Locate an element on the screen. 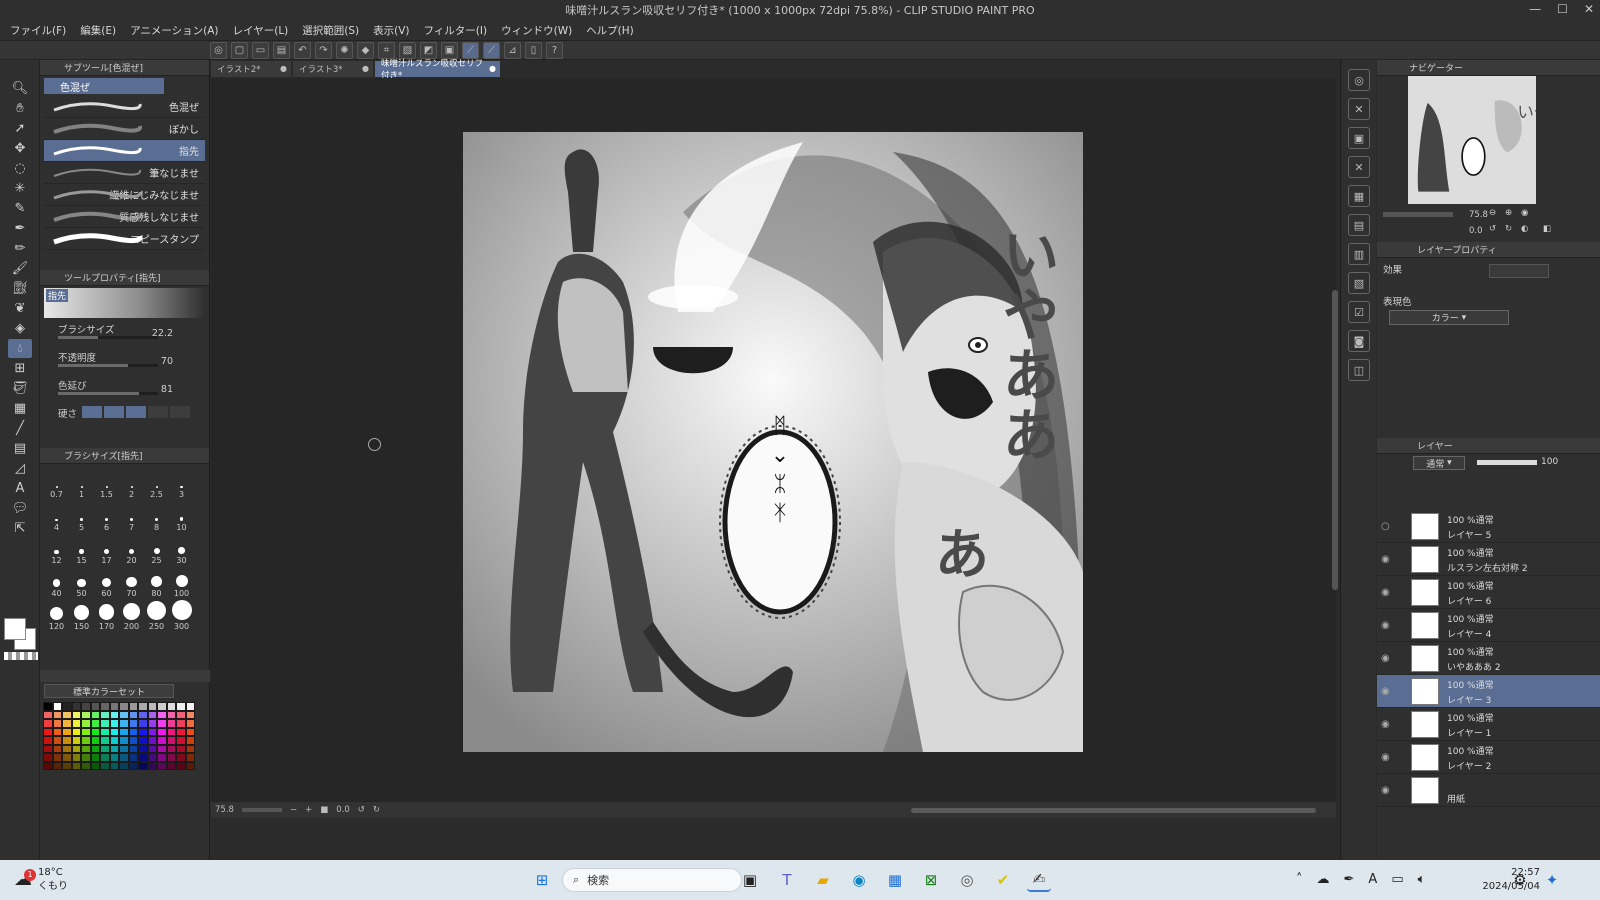 This screenshot has height=900, width=1600. brush-size-preset: 17 is located at coordinates (106, 550).